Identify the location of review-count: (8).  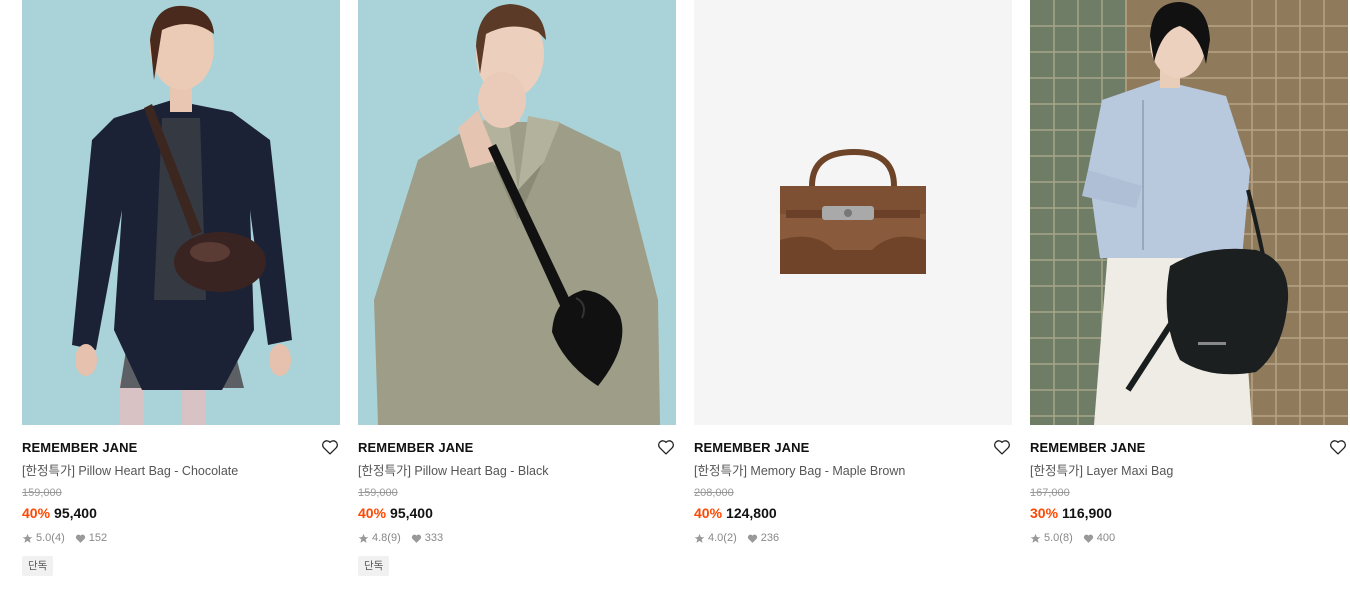
(1066, 538).